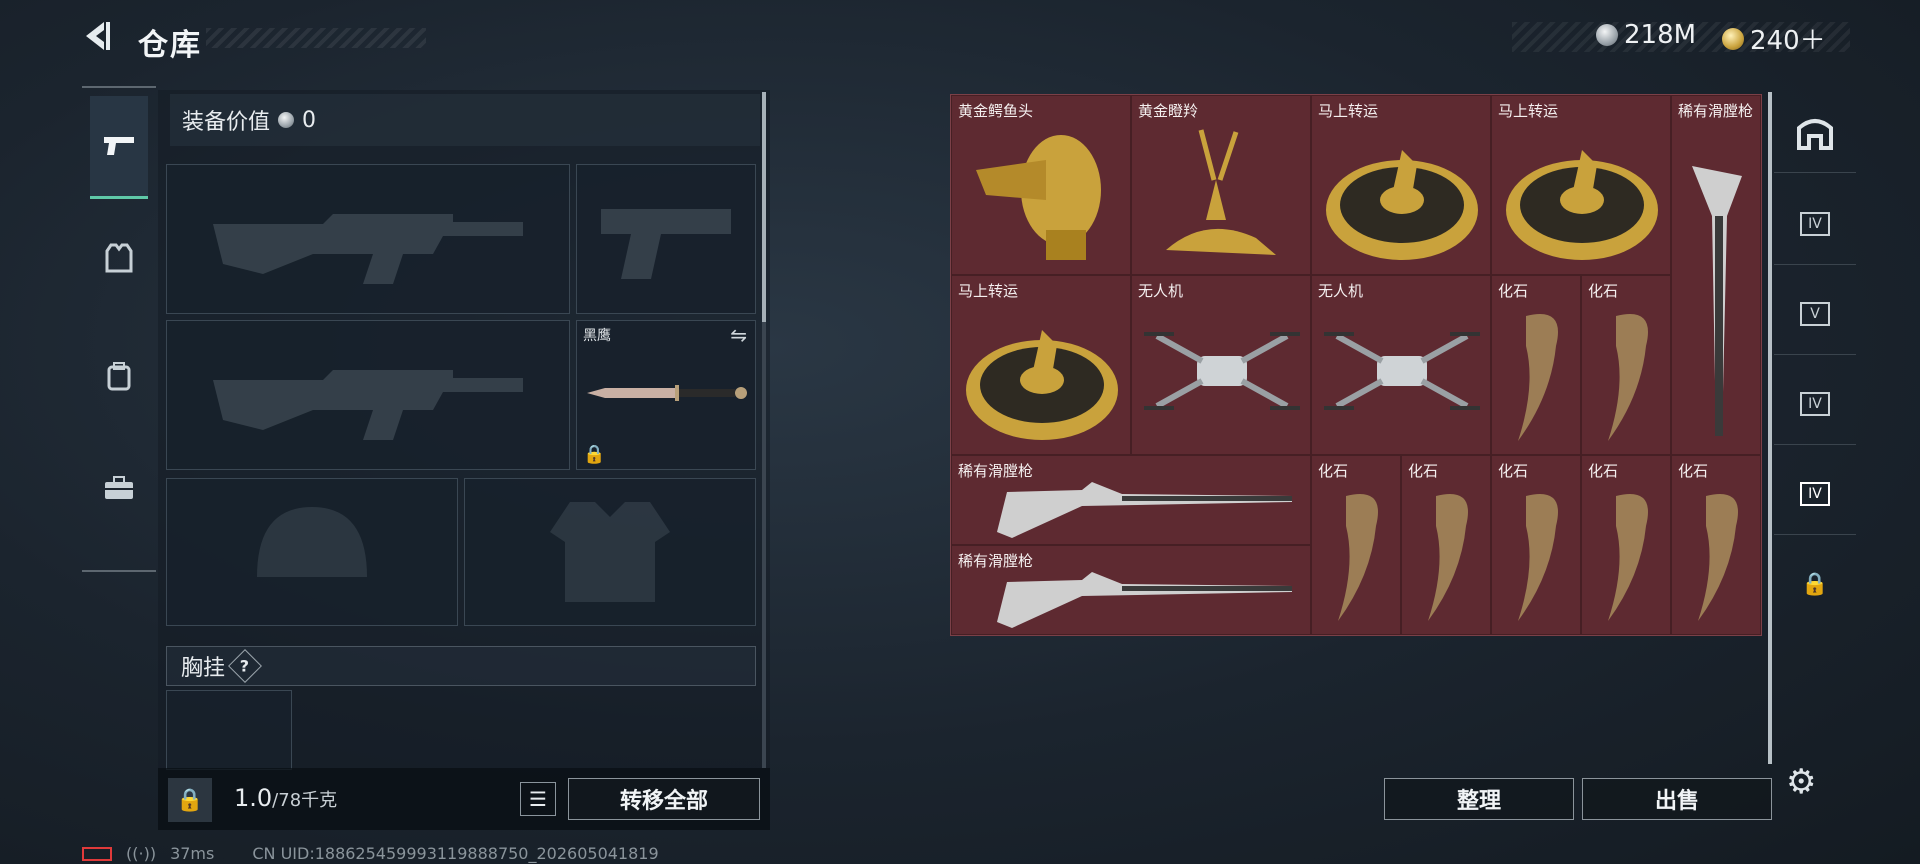 The width and height of the screenshot is (1920, 864). Describe the element at coordinates (305, 800) in the screenshot. I see `weight-max: /78千克` at that location.